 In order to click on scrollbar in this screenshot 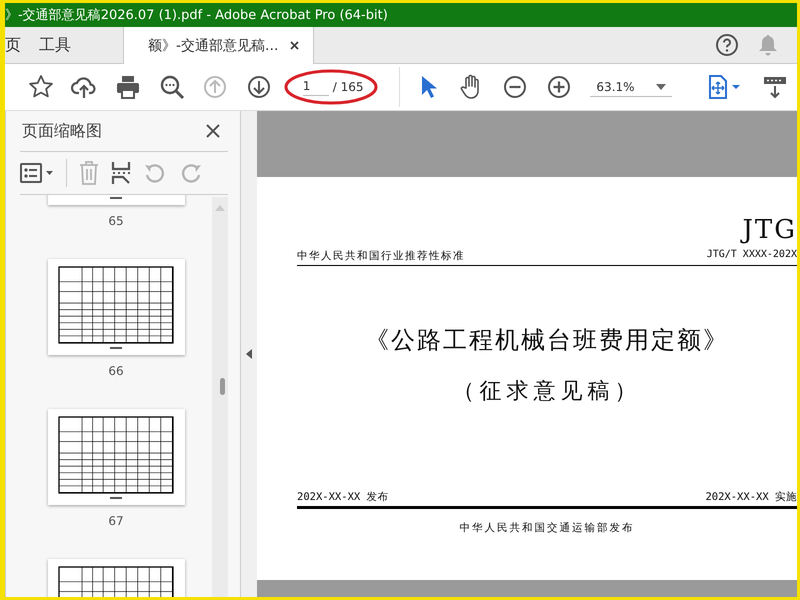, I will do `click(220, 397)`.